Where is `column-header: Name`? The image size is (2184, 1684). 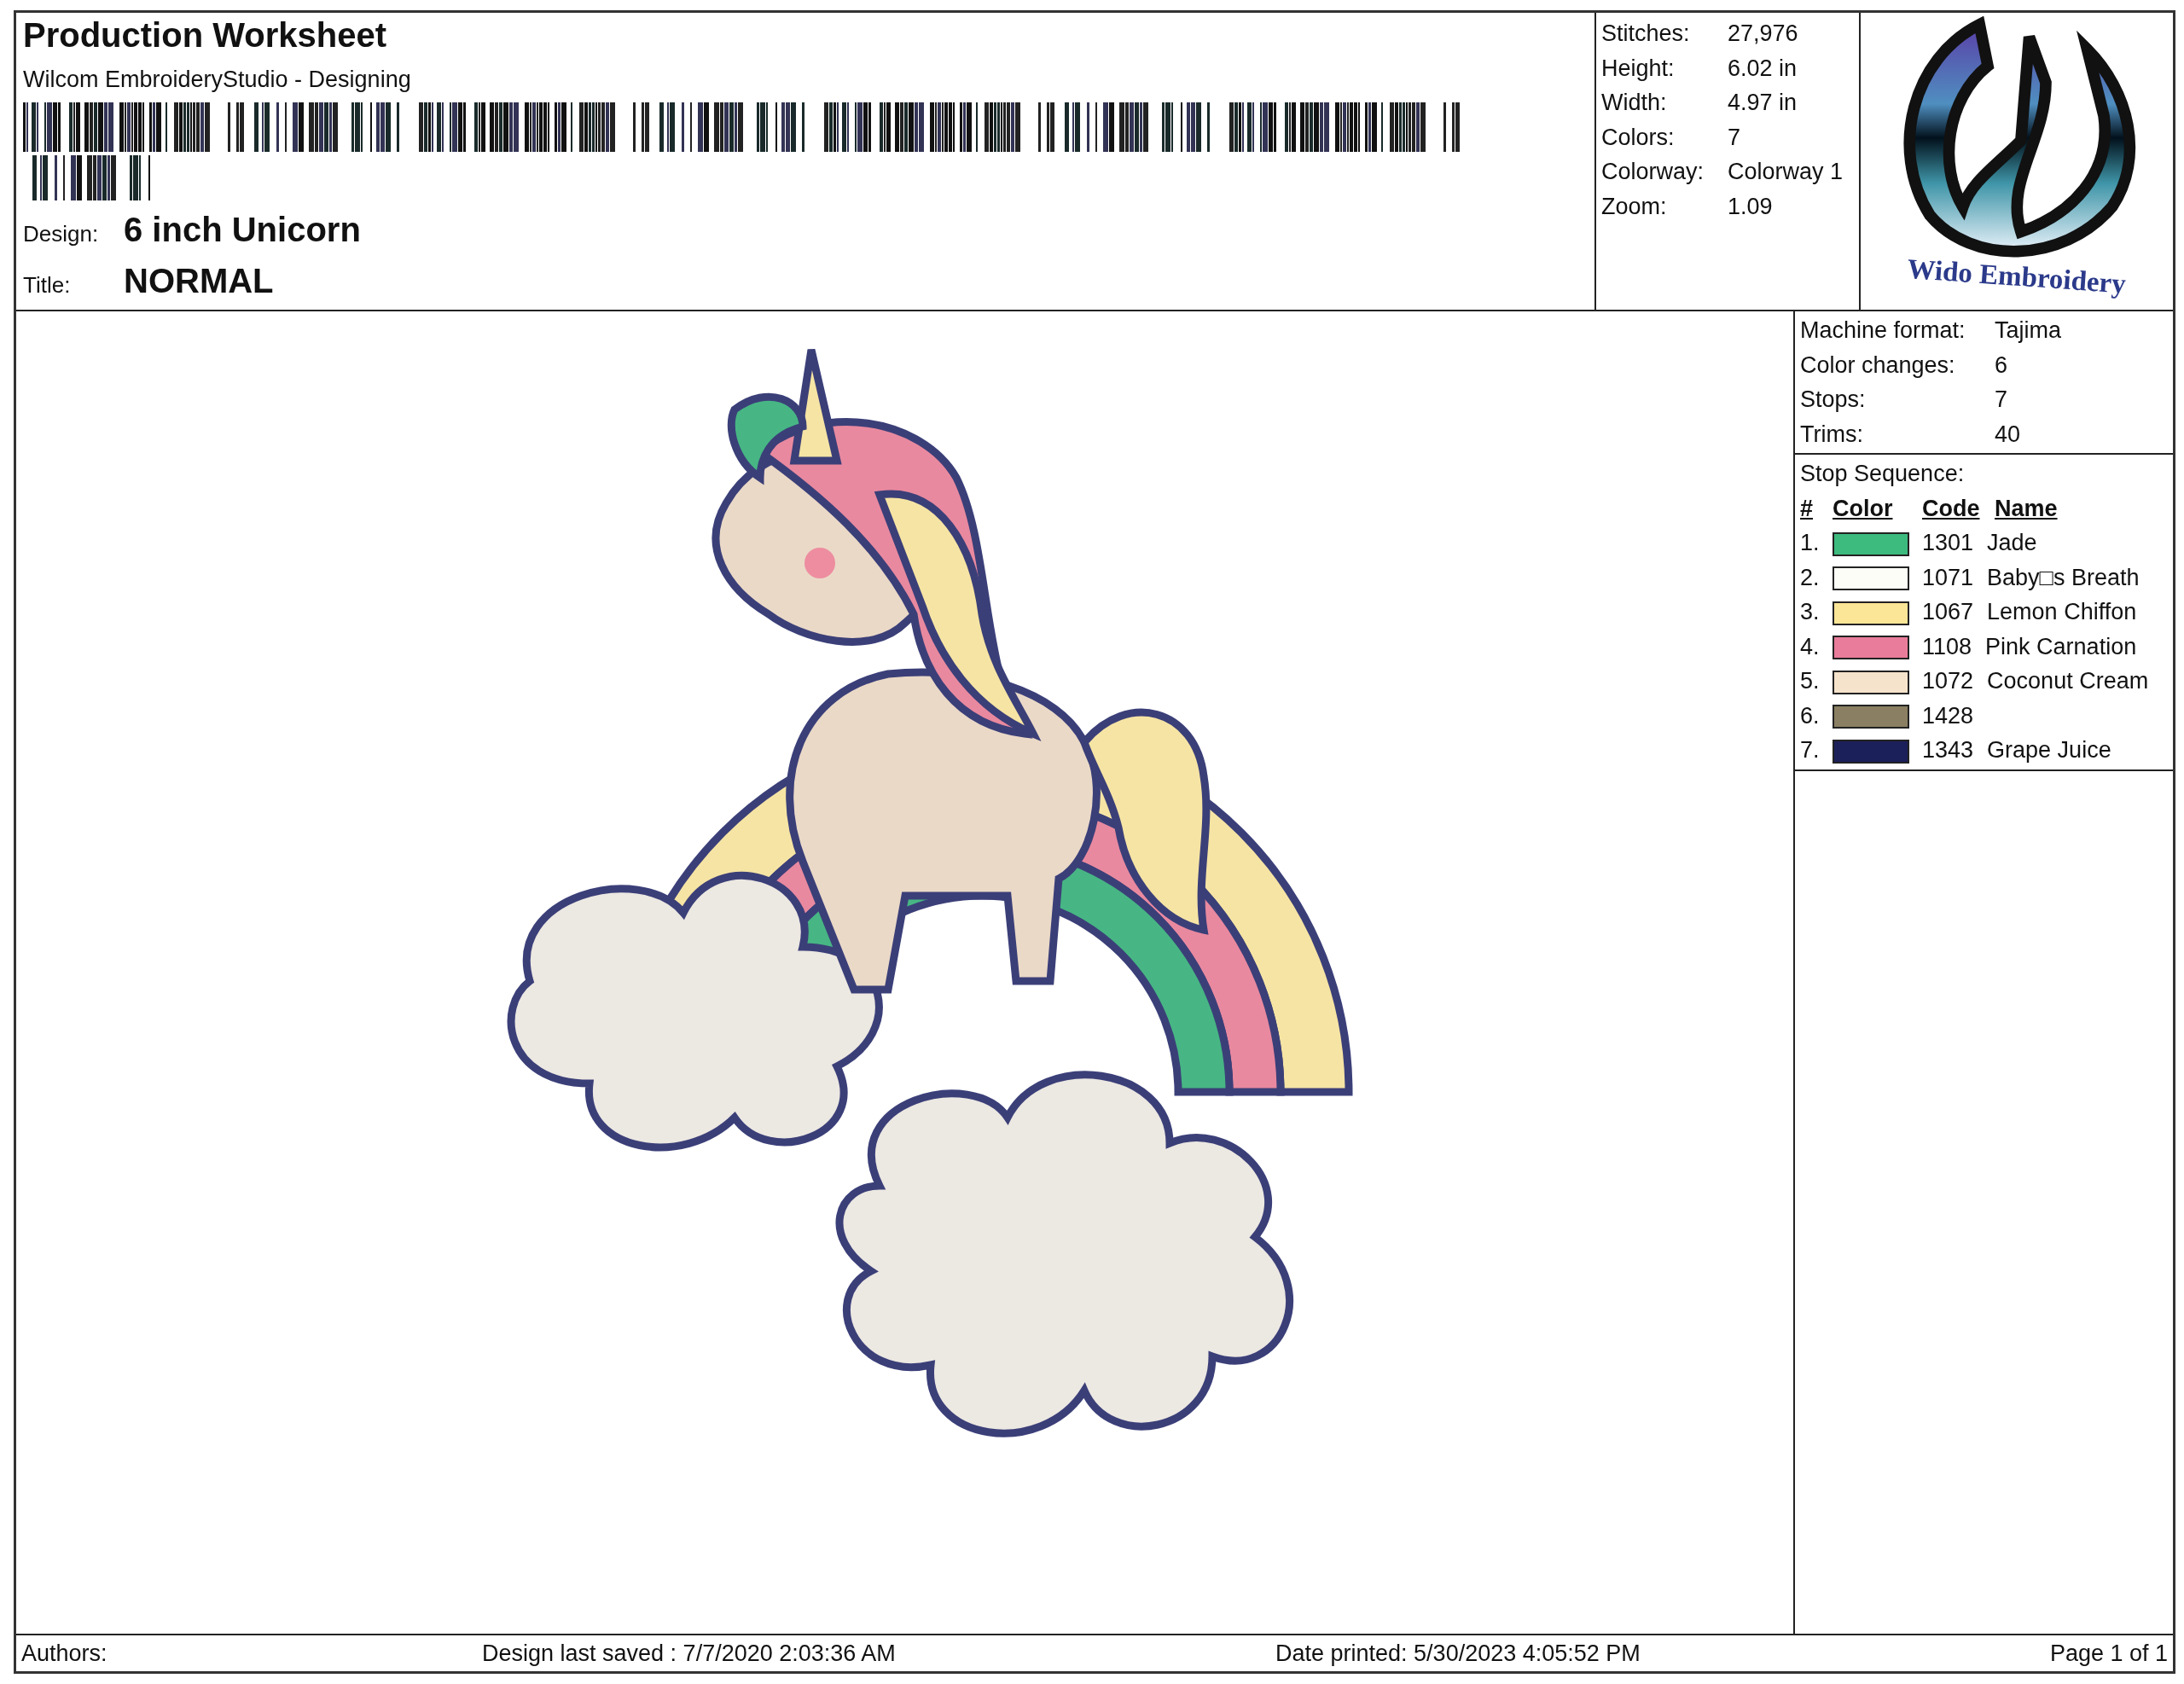 column-header: Name is located at coordinates (2027, 509).